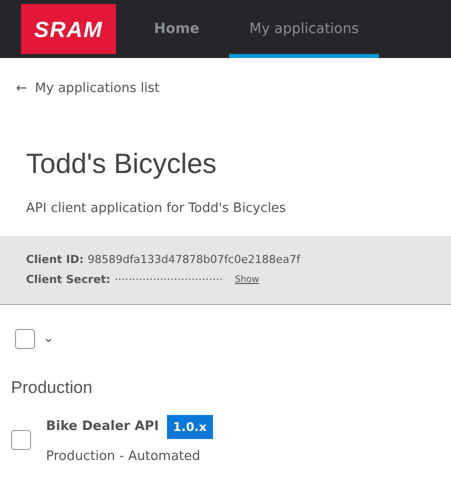 This screenshot has width=451, height=496. Describe the element at coordinates (194, 260) in the screenshot. I see `credential-value: 98589dfa133d47878b07fc0e2188ea7f` at that location.